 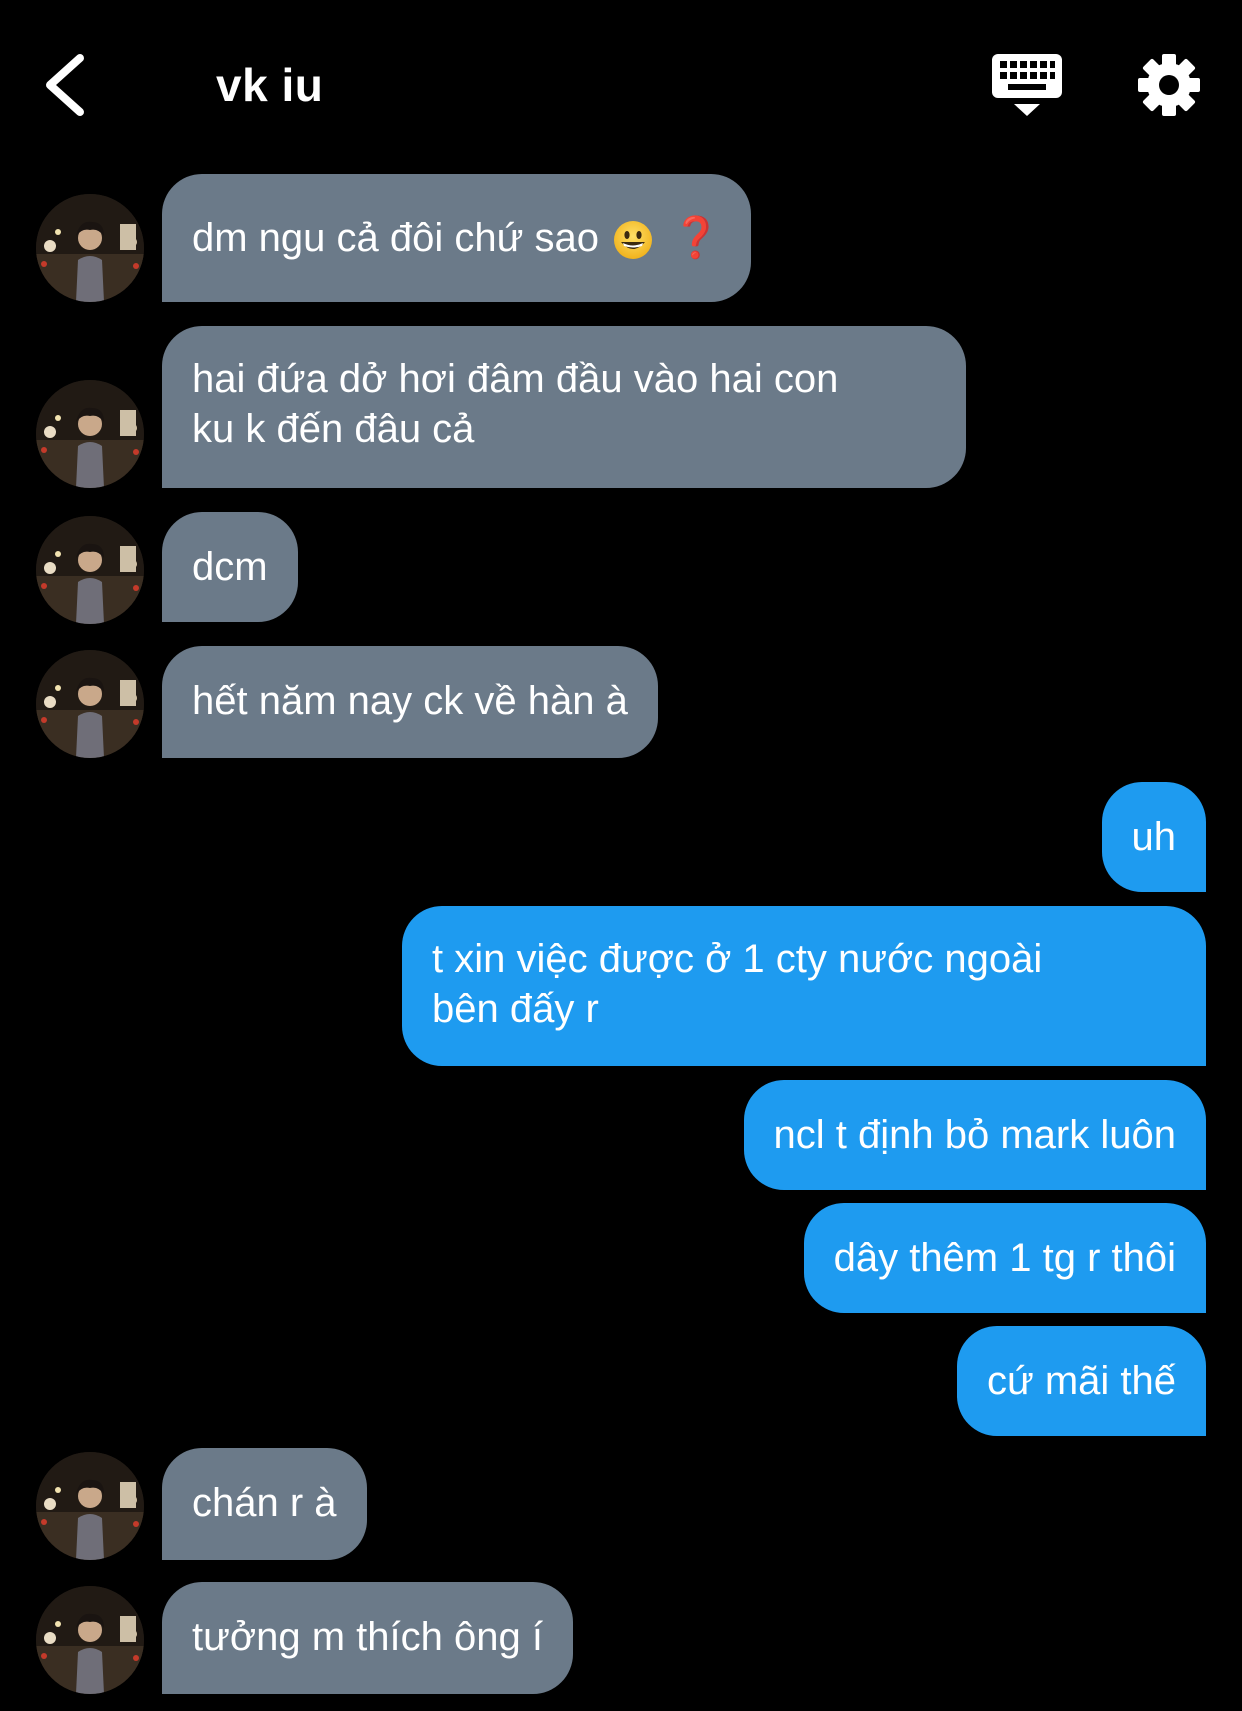 I want to click on outgoing-message: dây thêm 1 tg r thôi, so click(x=1004, y=1258).